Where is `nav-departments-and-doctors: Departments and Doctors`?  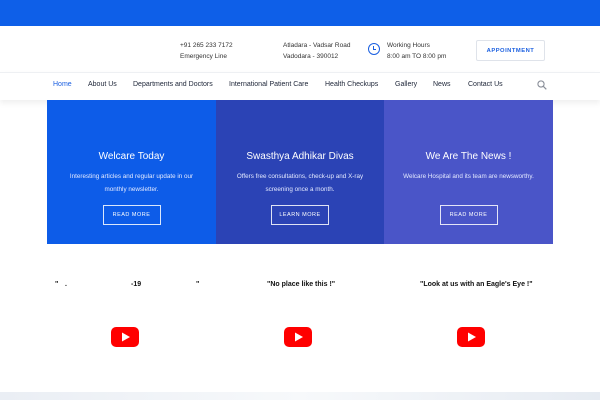 nav-departments-and-doctors: Departments and Doctors is located at coordinates (173, 84).